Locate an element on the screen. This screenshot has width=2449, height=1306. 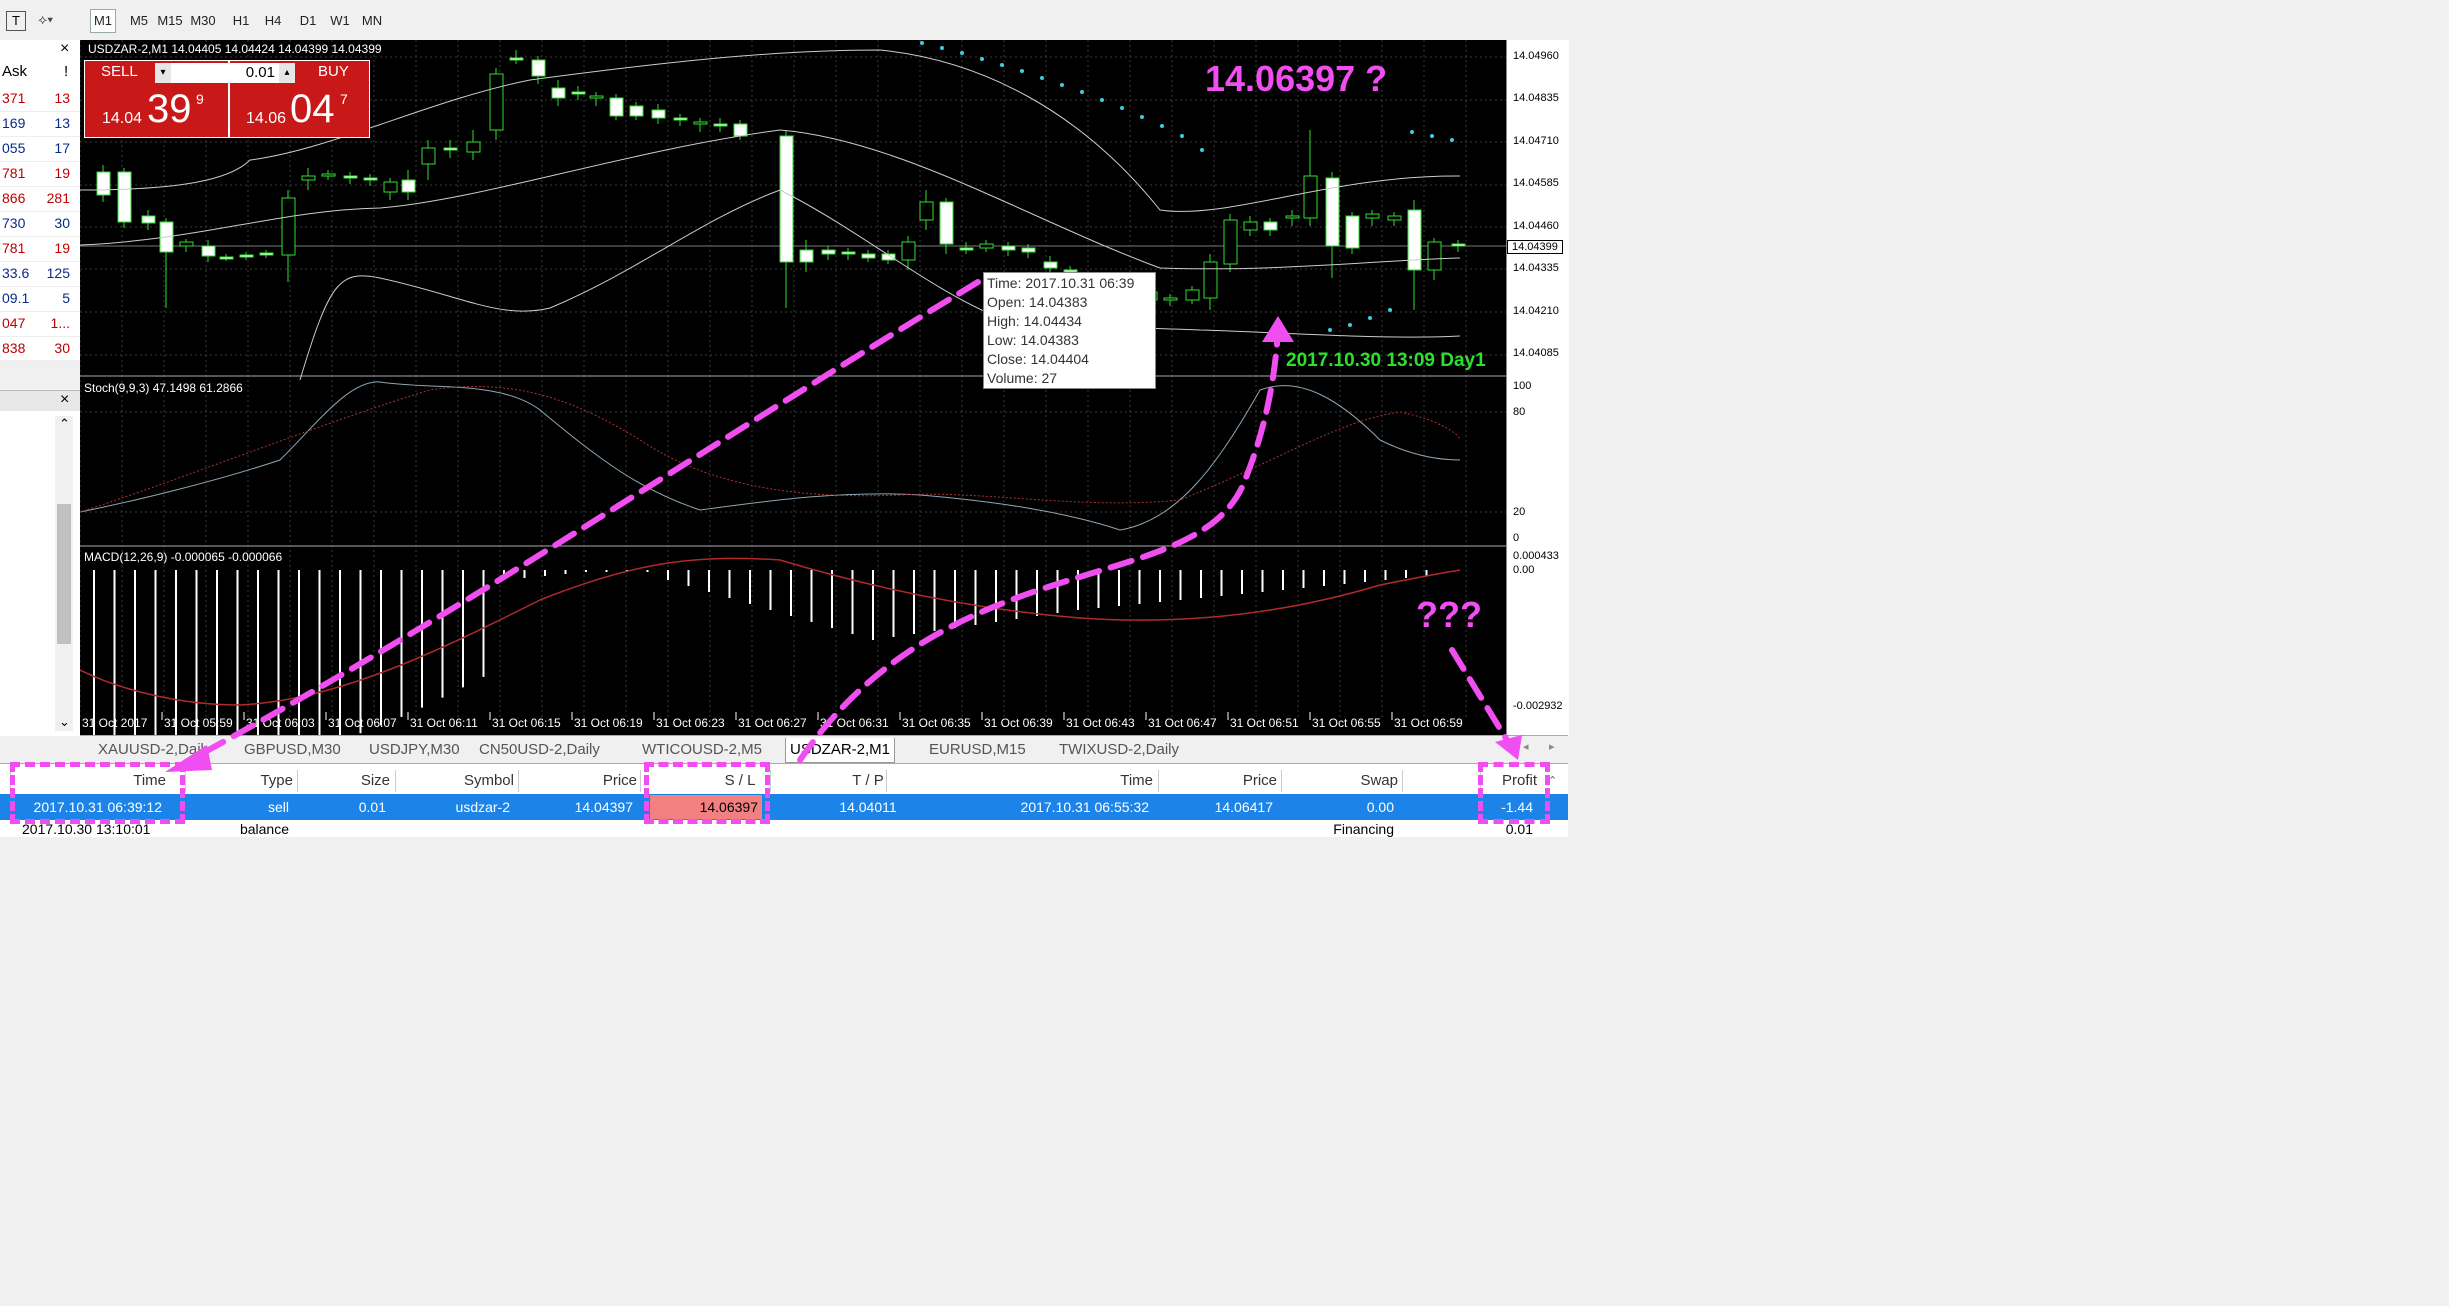
flag-column-header: ! is located at coordinates (66, 71).